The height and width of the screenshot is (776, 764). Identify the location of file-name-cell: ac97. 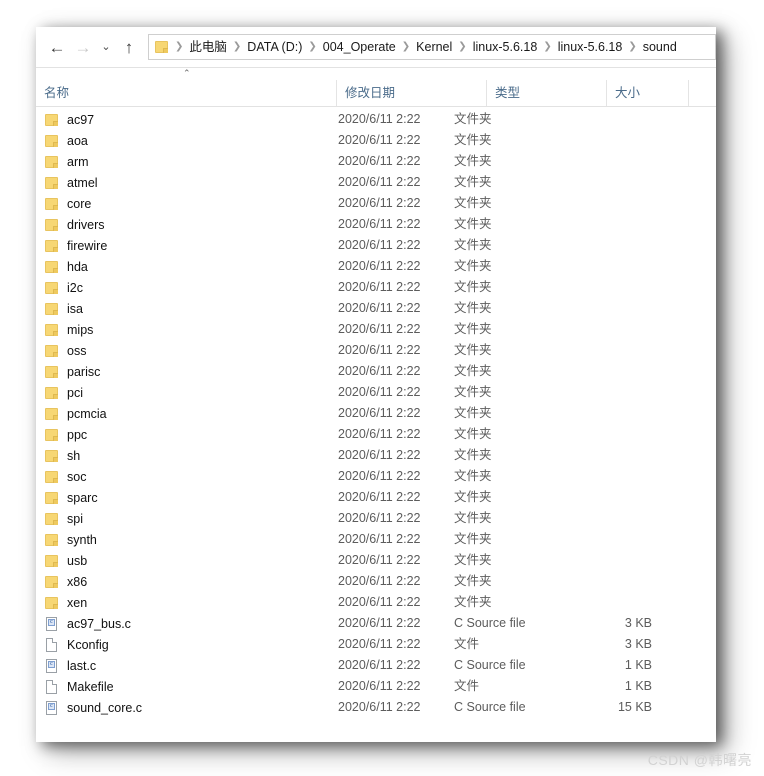
(69, 119).